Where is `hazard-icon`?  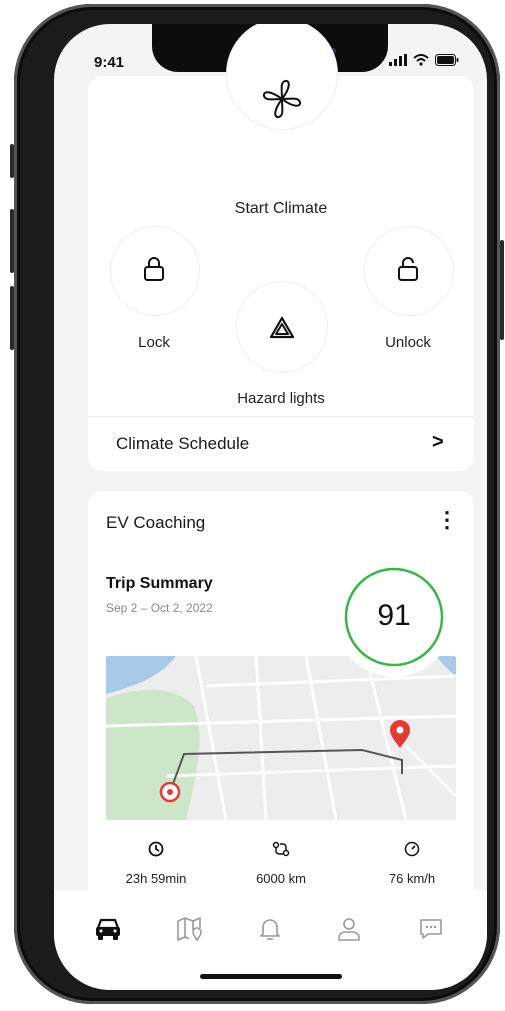 hazard-icon is located at coordinates (282, 327).